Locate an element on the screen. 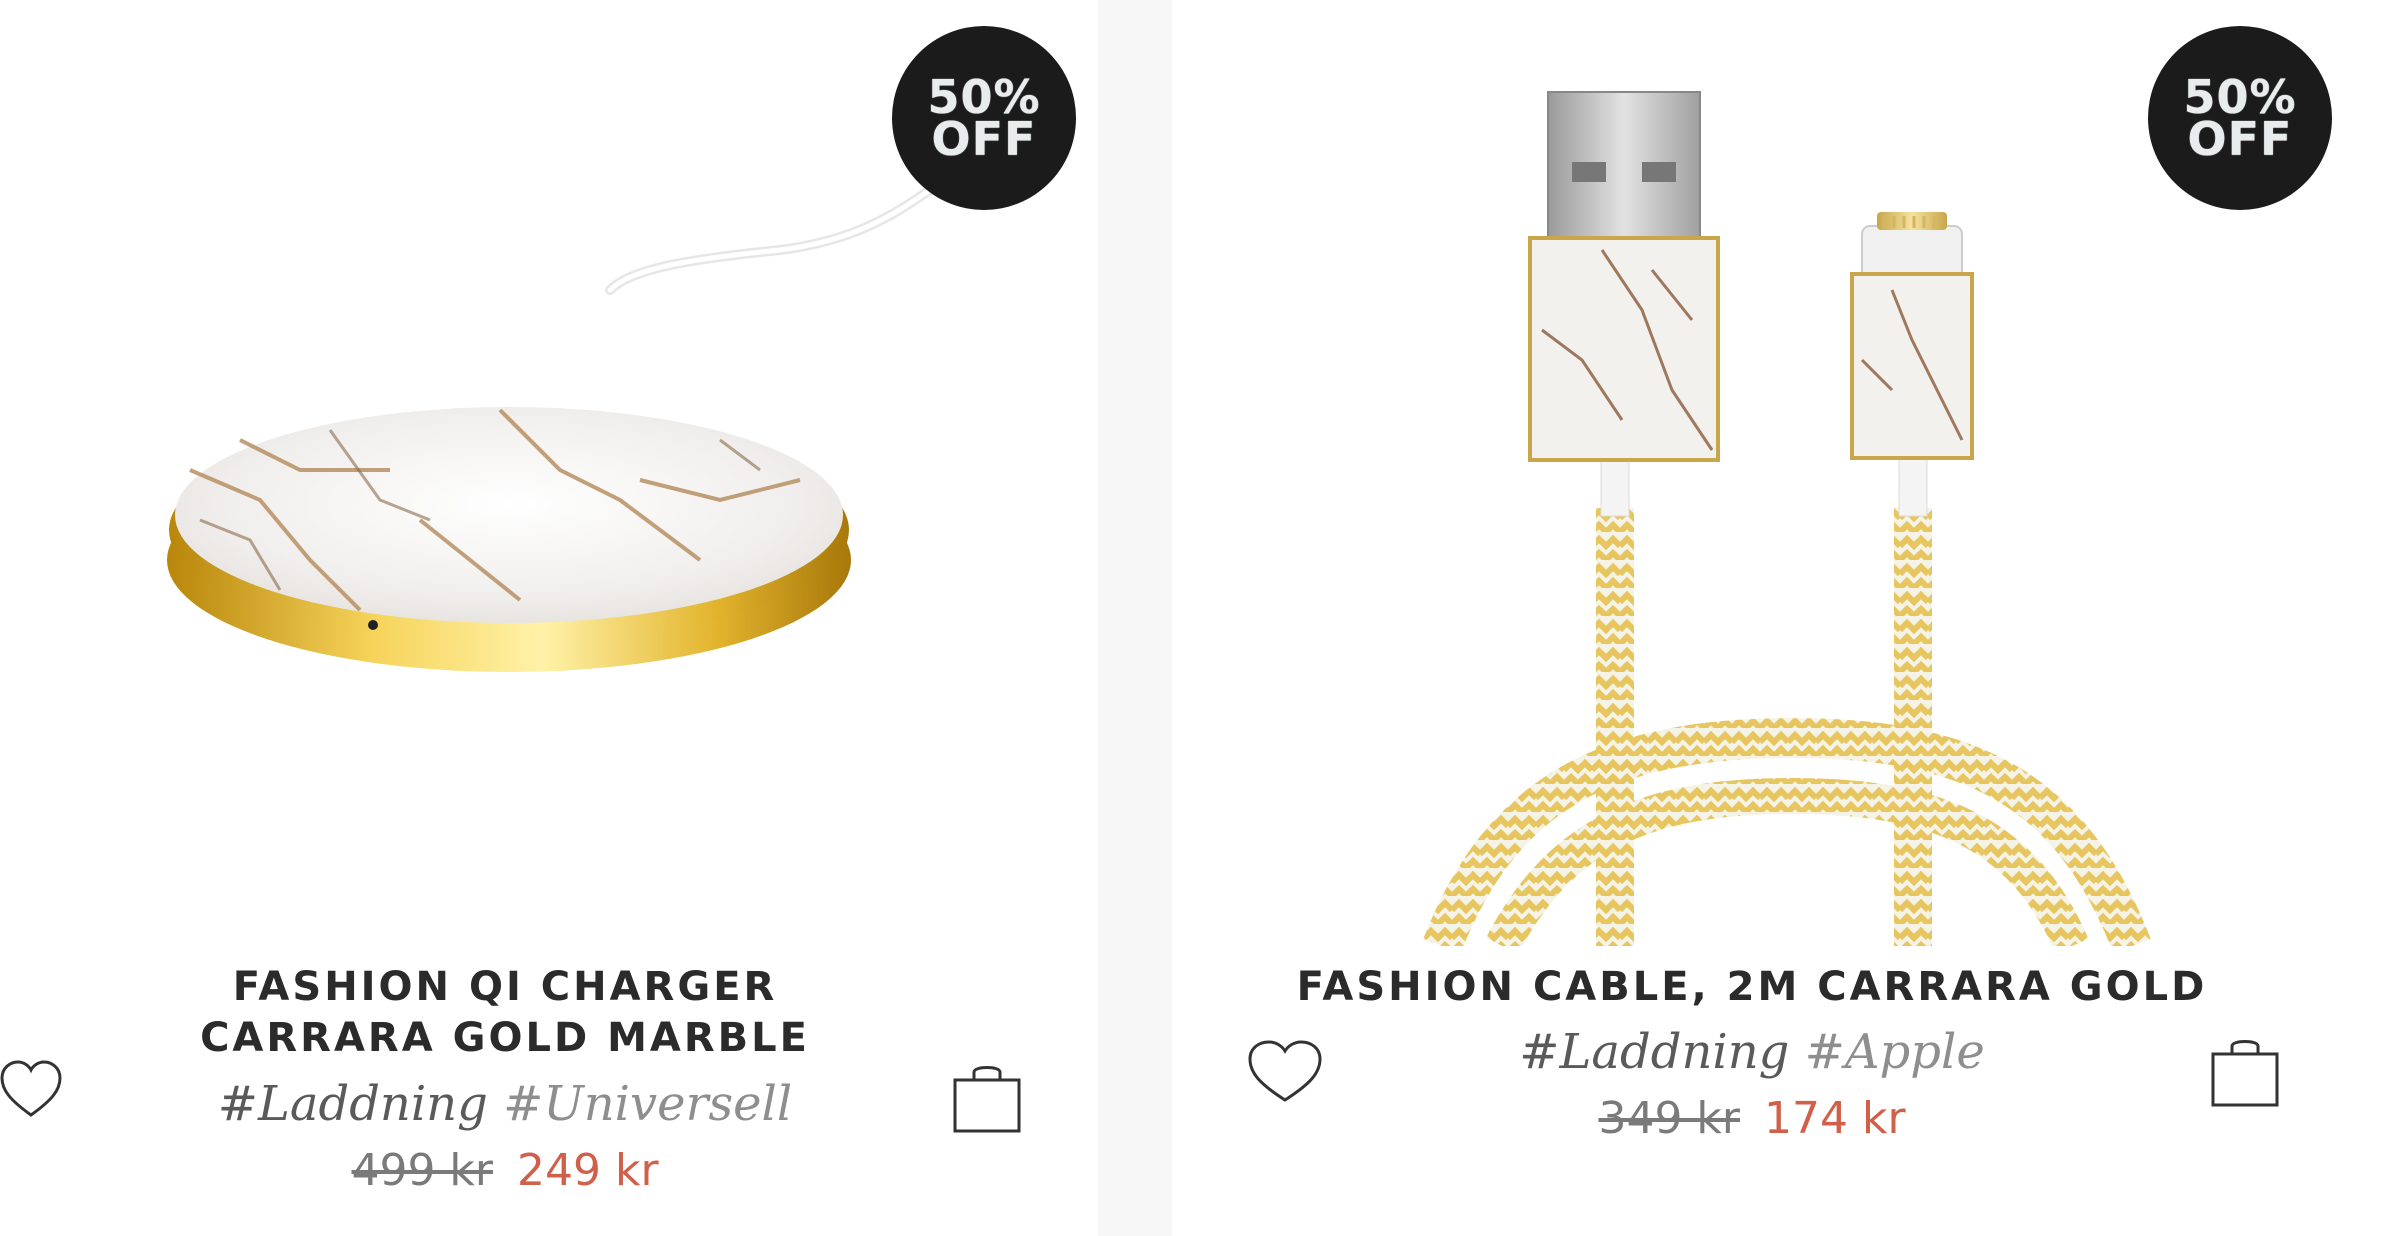 The height and width of the screenshot is (1236, 2398). product-tags: #Laddning #Universell is located at coordinates (505, 1104).